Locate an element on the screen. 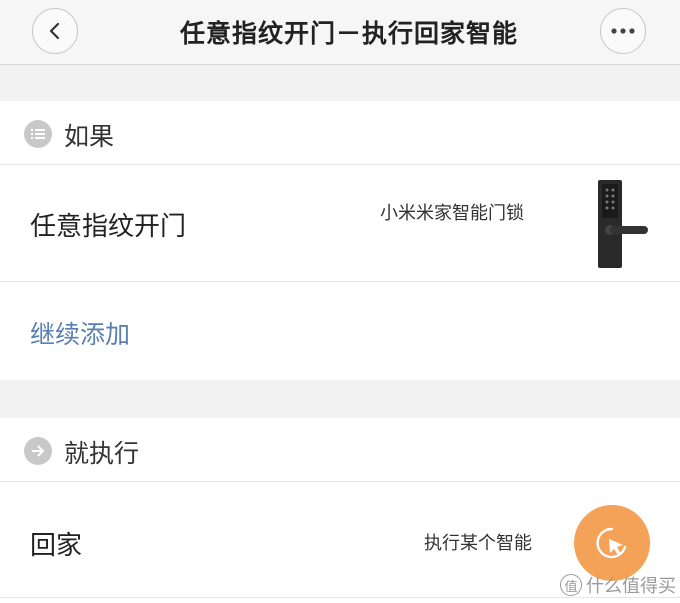 This screenshot has height=603, width=680. more-dots-icon is located at coordinates (623, 31).